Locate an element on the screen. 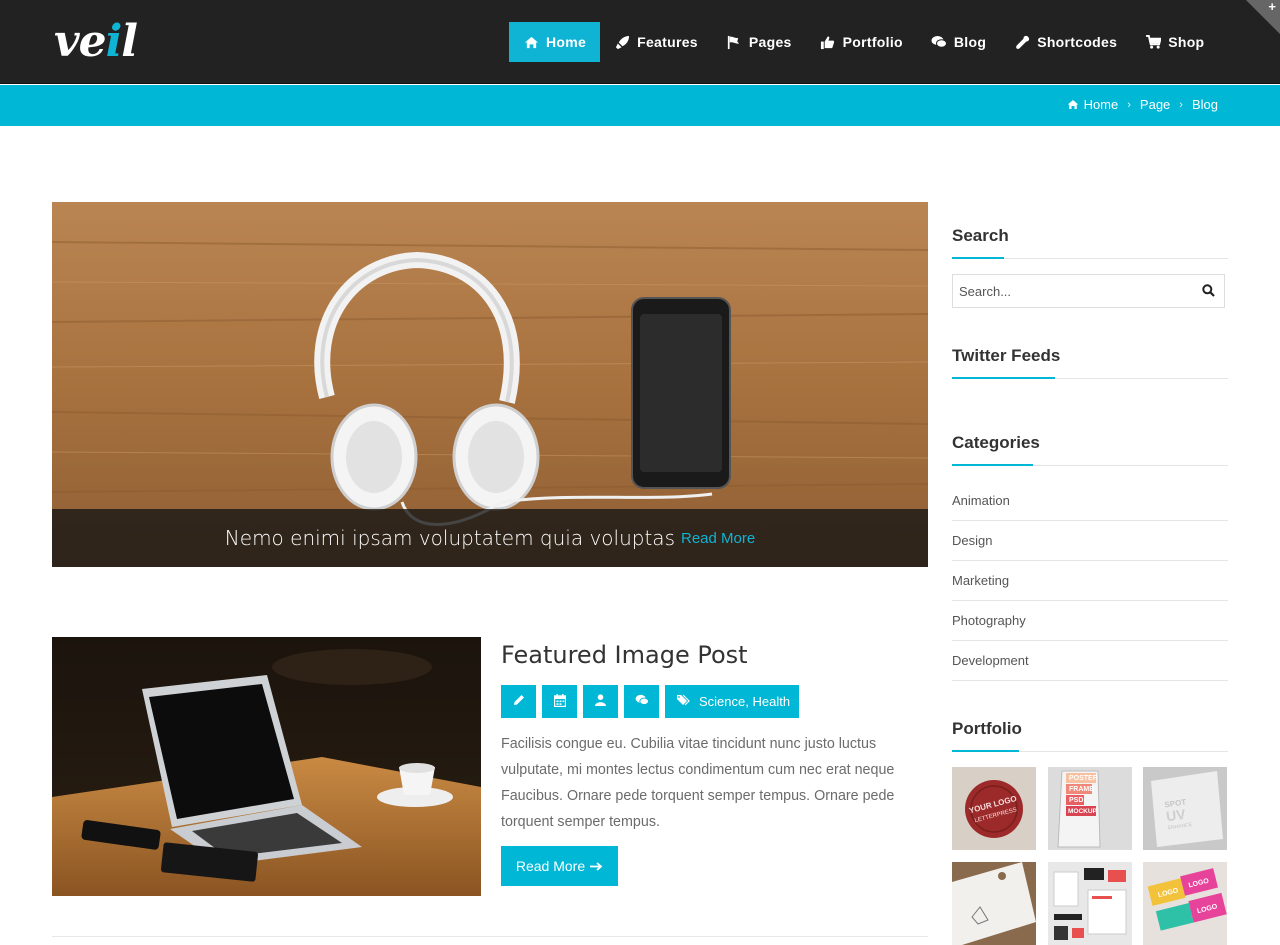 Image resolution: width=1280 pixels, height=945 pixels. svg-text: PSD is located at coordinates (1076, 800).